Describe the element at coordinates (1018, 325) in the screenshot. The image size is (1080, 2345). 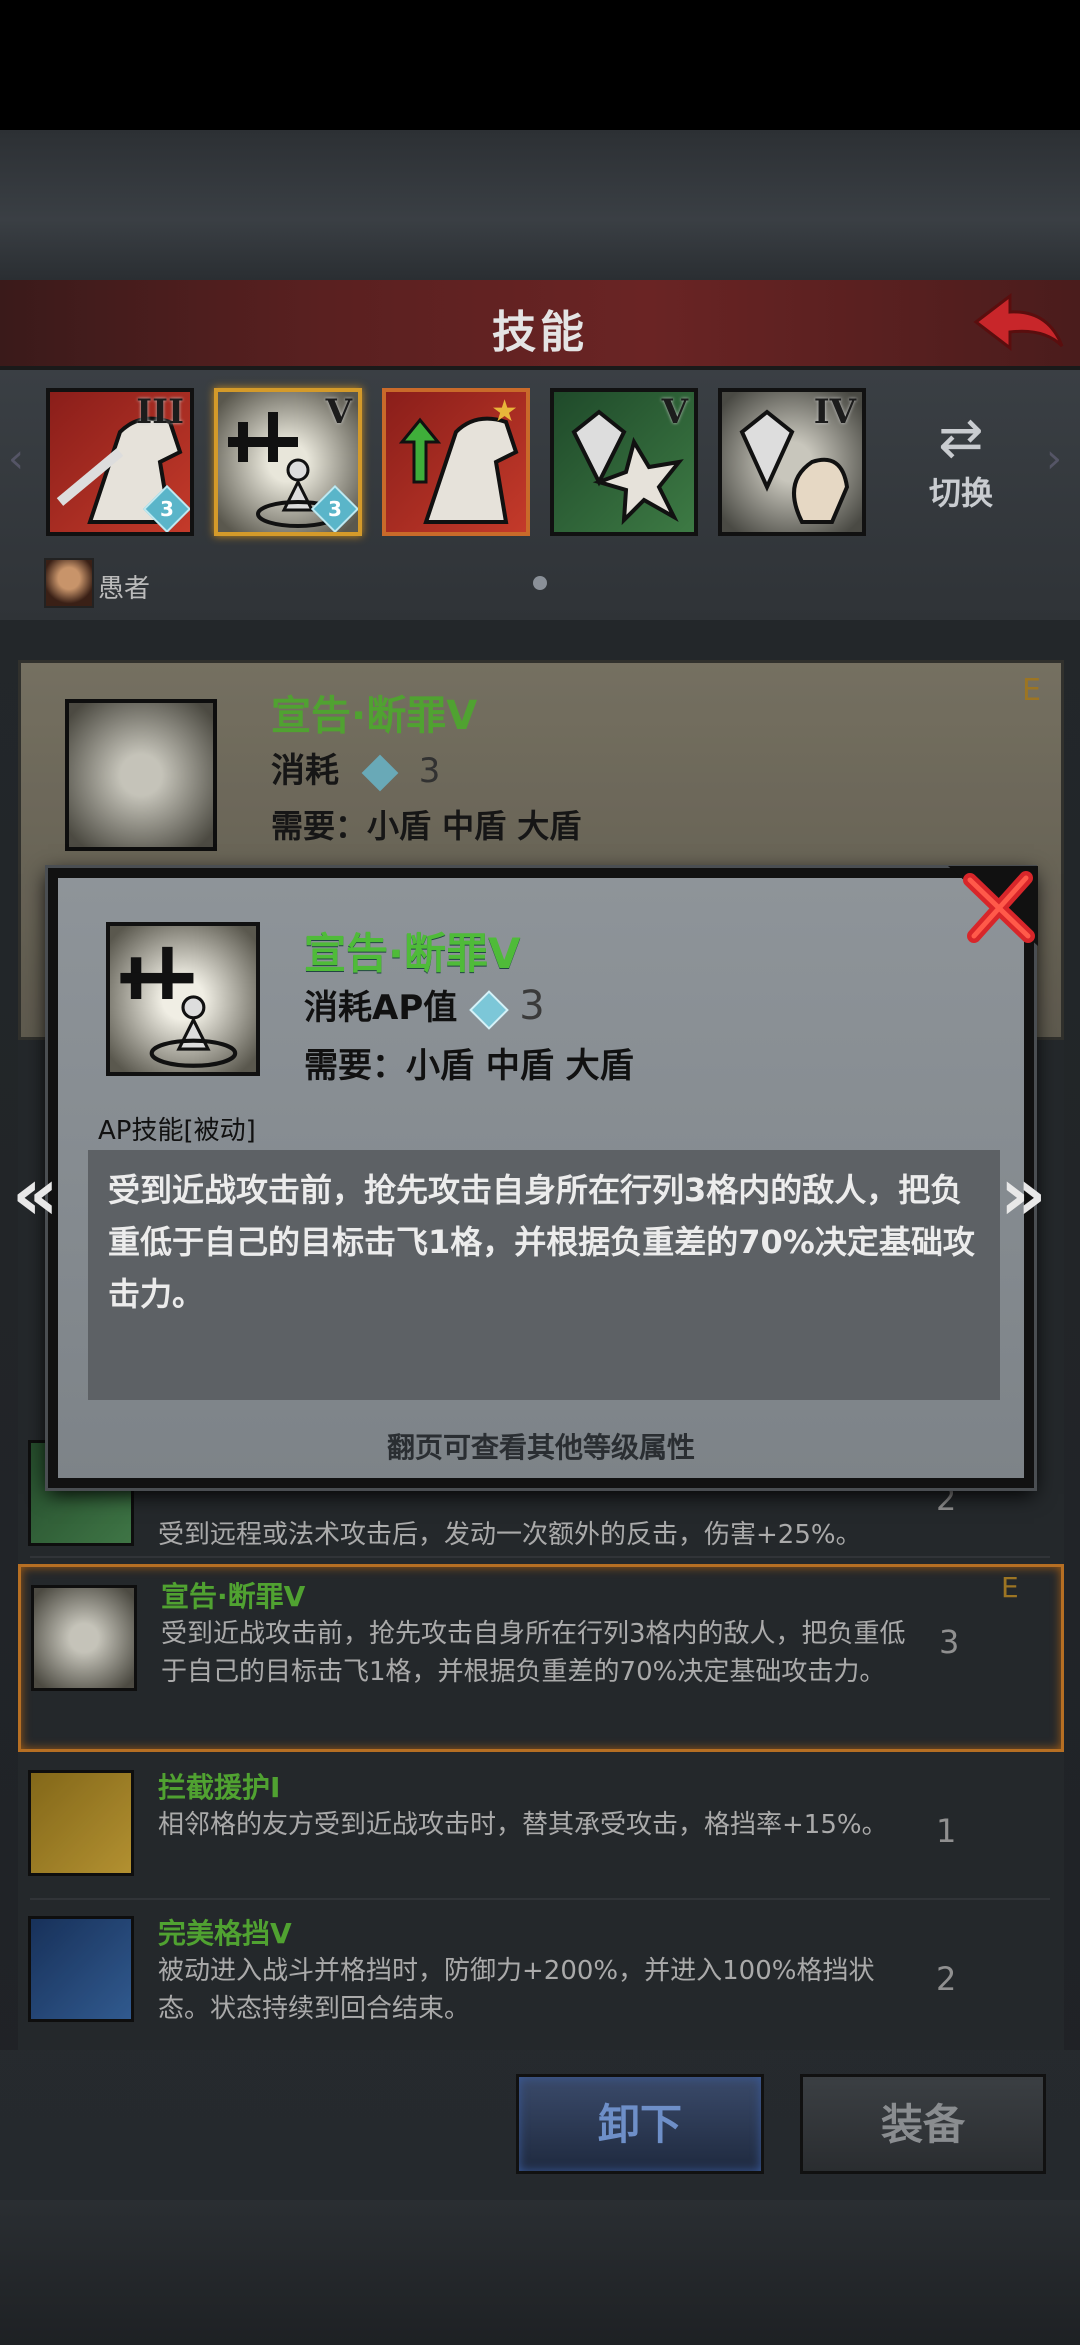
I see `back-arrow-icon` at that location.